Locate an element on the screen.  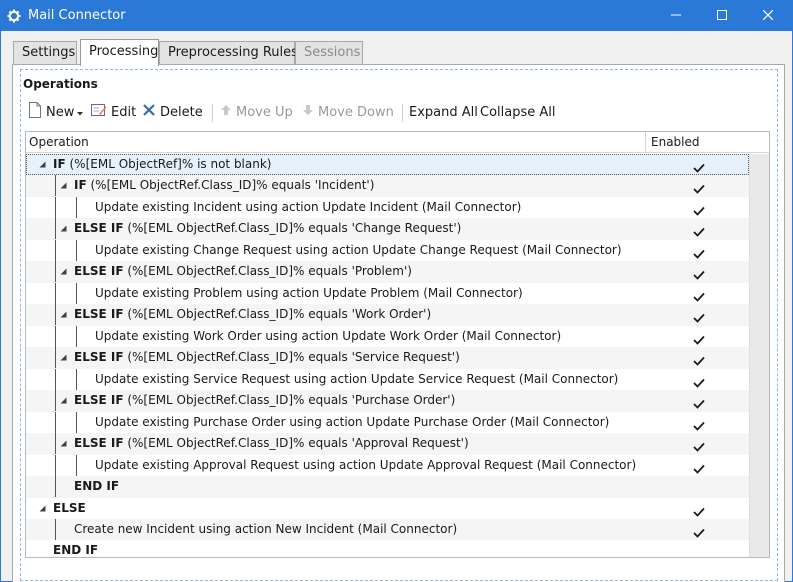
new-button: New is located at coordinates (57, 112).